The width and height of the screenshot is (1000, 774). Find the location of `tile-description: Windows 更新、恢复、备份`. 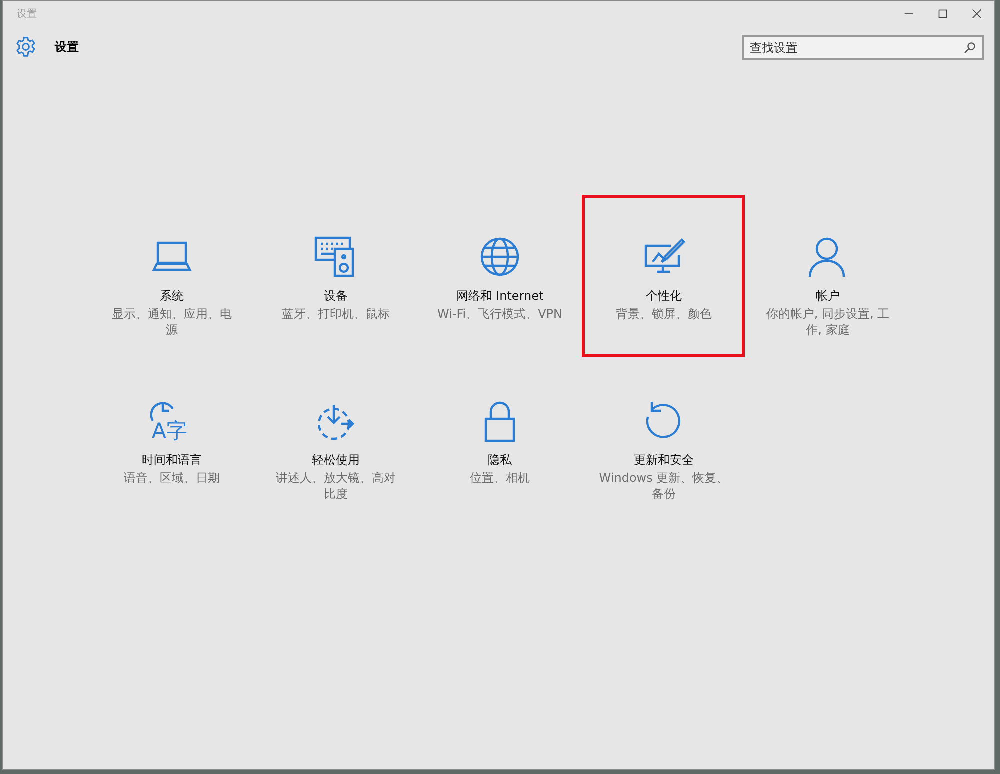

tile-description: Windows 更新、恢复、备份 is located at coordinates (664, 486).